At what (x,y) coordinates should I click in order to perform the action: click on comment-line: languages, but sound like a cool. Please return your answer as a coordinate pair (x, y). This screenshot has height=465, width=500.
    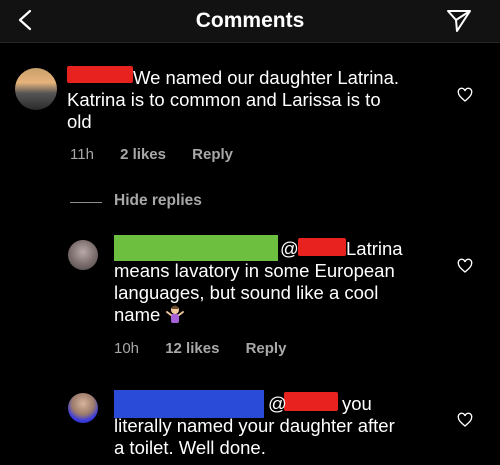
    Looking at the image, I should click on (246, 292).